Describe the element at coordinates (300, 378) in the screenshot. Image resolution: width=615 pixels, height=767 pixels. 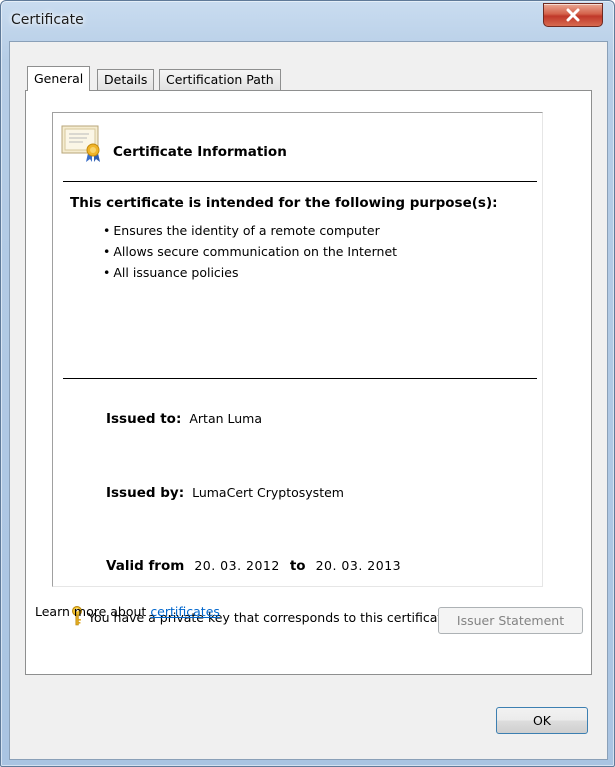
I see `divider-bottom` at that location.